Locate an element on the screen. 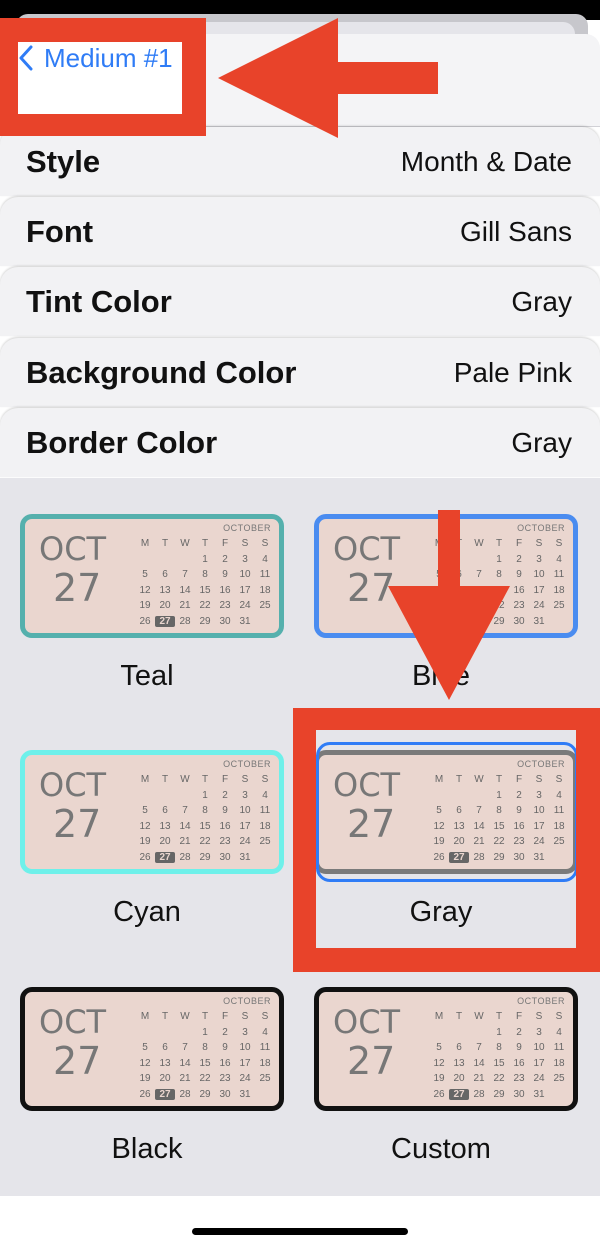 The width and height of the screenshot is (600, 1249). setting-label: Style is located at coordinates (63, 161).